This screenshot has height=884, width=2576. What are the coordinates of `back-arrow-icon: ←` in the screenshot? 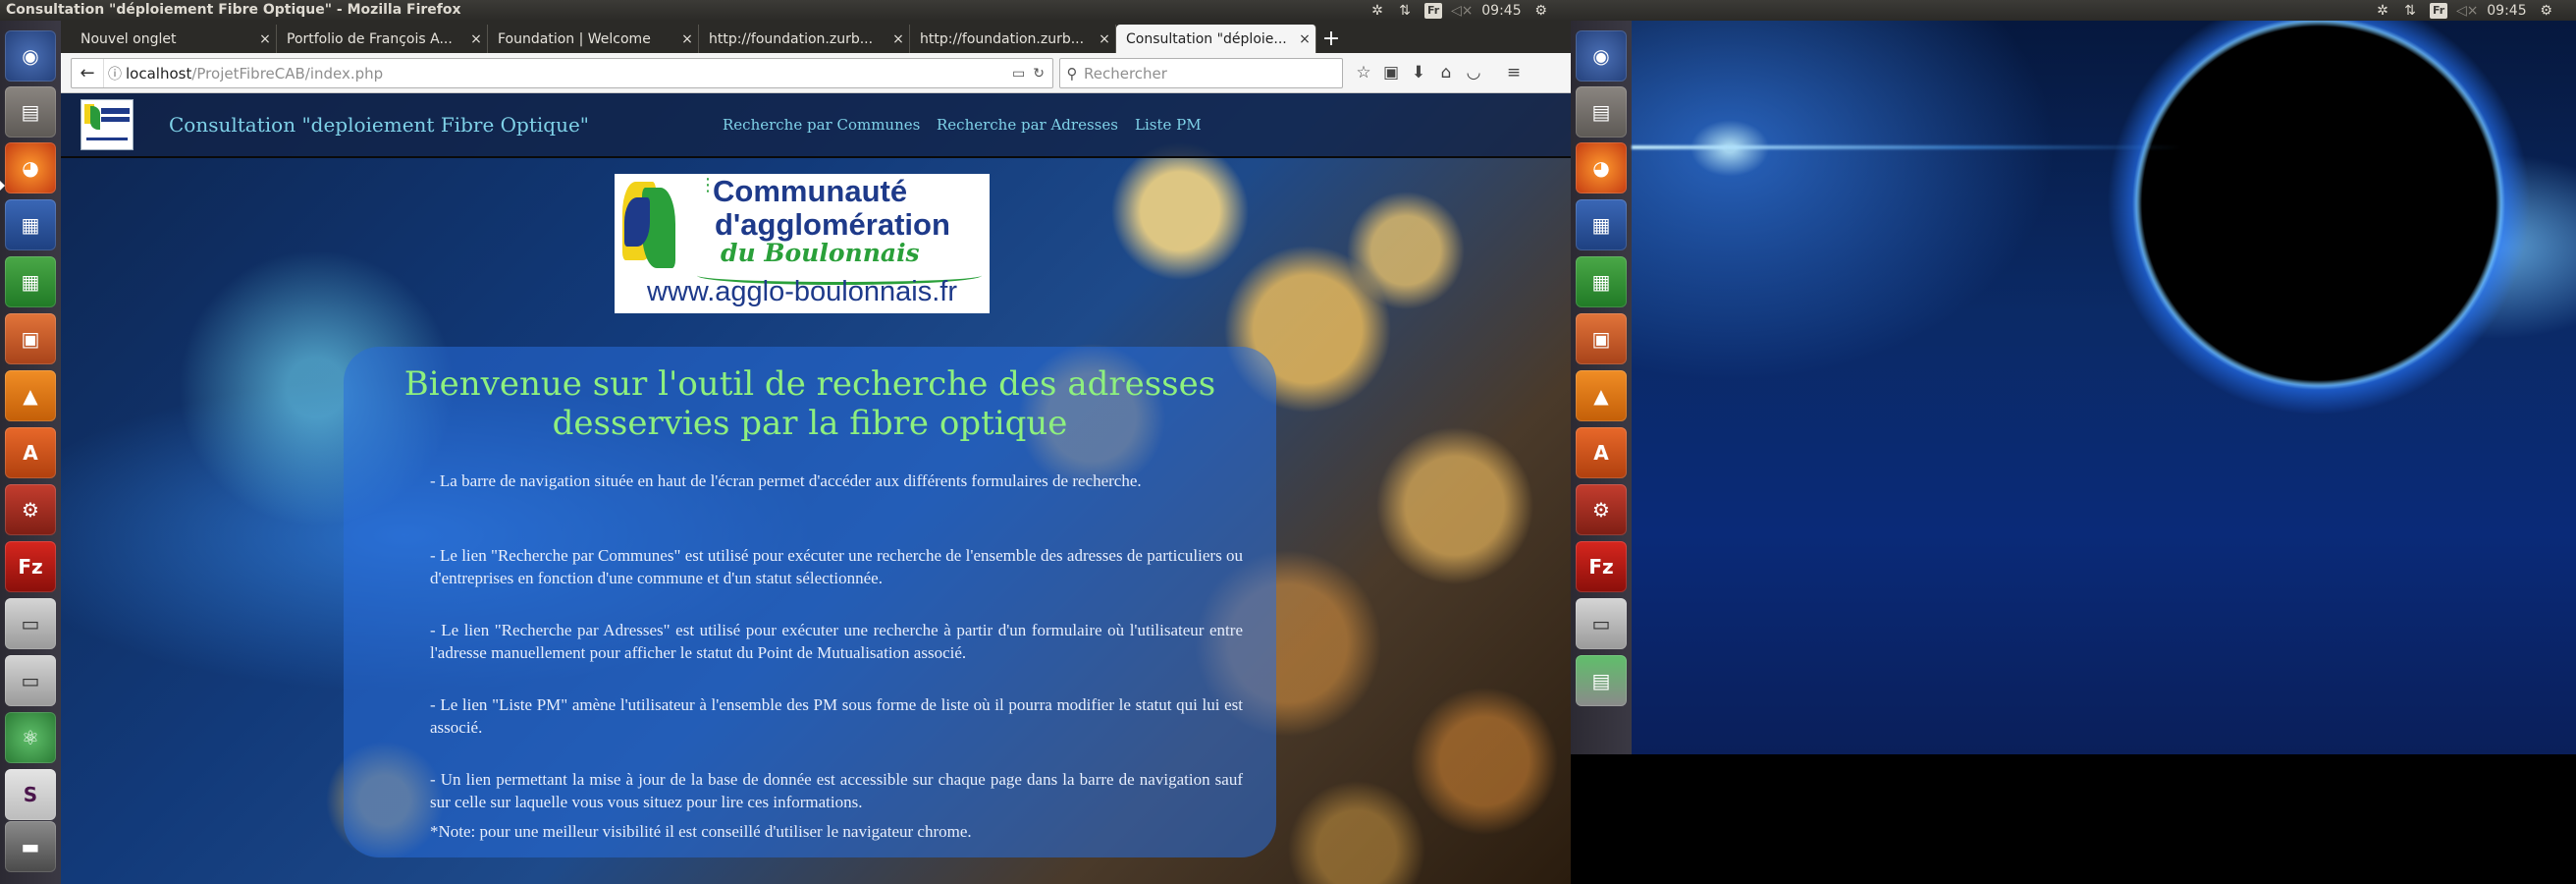 It's located at (88, 73).